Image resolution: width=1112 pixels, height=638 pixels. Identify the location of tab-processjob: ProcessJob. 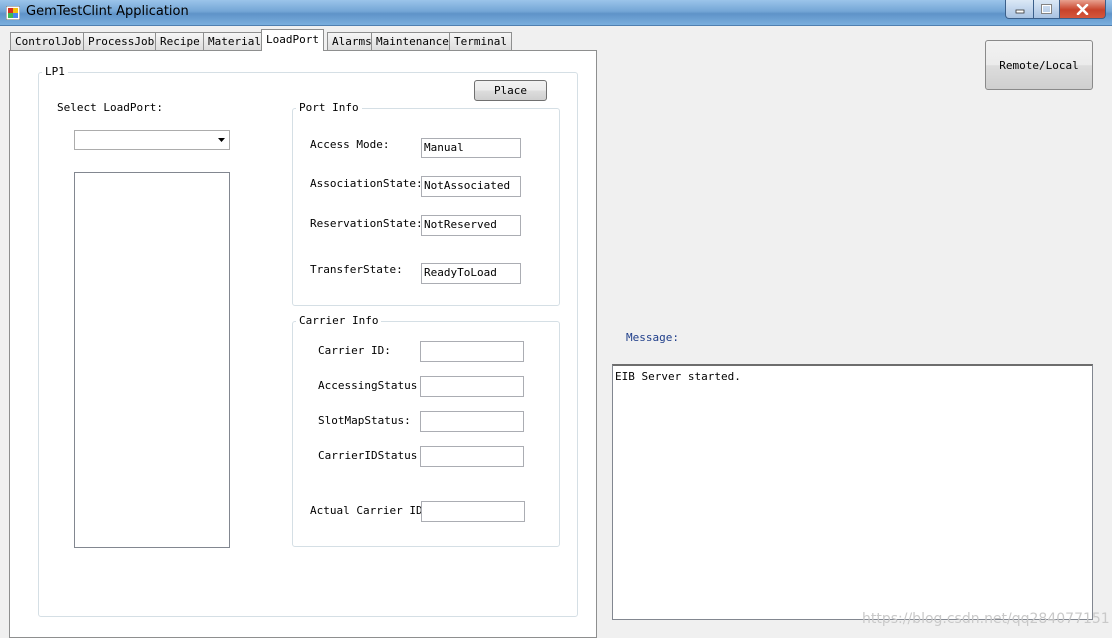
(121, 41).